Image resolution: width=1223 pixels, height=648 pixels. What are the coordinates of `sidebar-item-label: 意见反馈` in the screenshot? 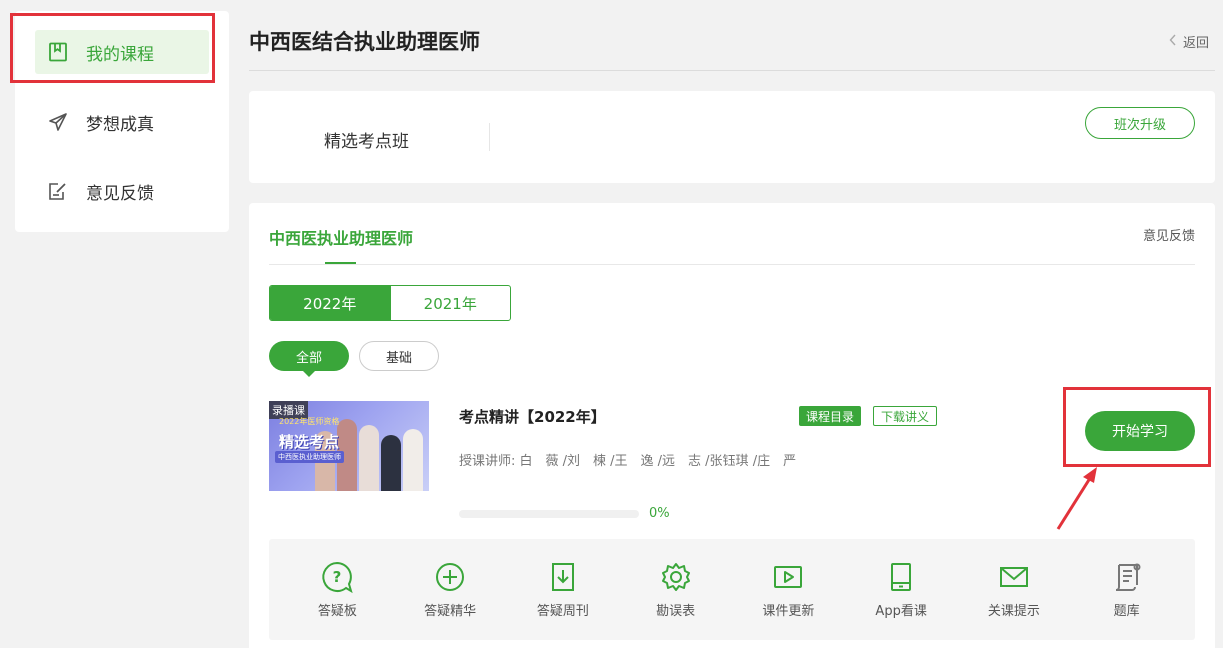 It's located at (120, 193).